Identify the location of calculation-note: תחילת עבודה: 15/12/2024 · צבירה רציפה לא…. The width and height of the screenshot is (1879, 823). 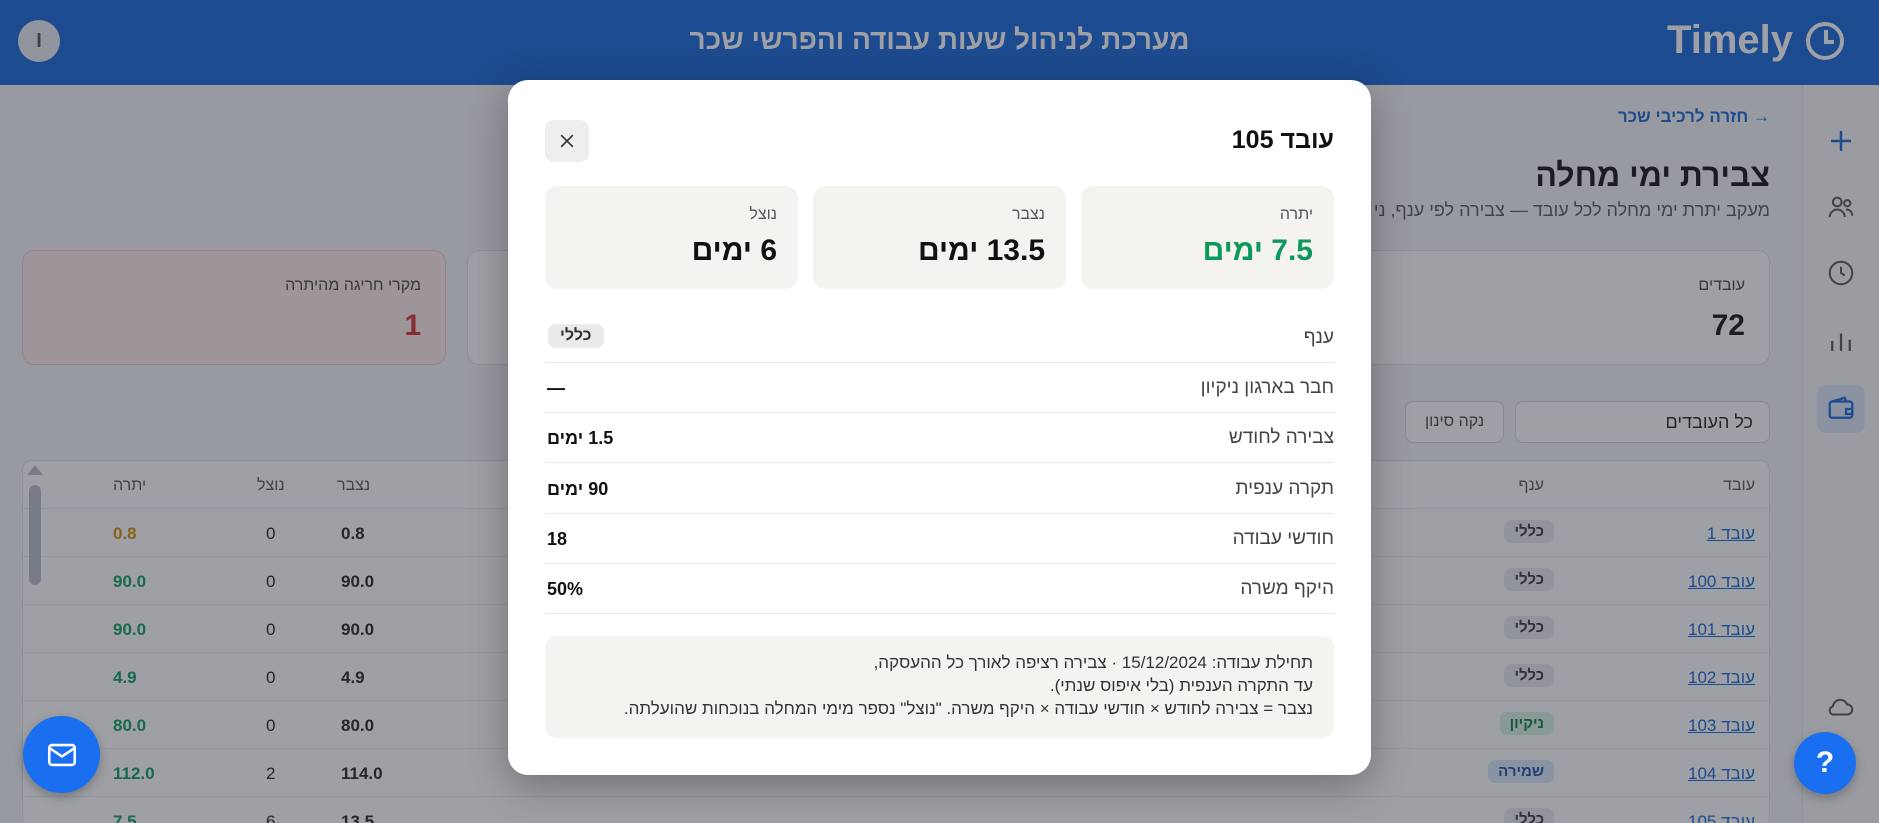
(939, 687).